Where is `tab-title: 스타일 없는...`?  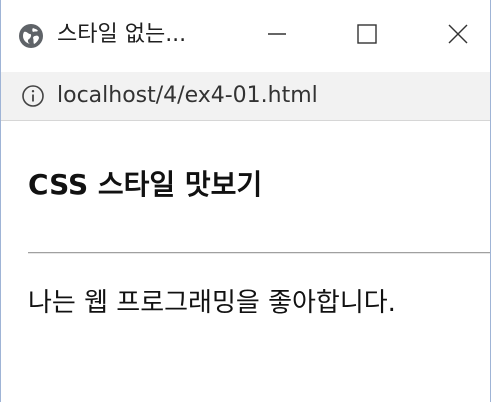 tab-title: 스타일 없는... is located at coordinates (121, 35).